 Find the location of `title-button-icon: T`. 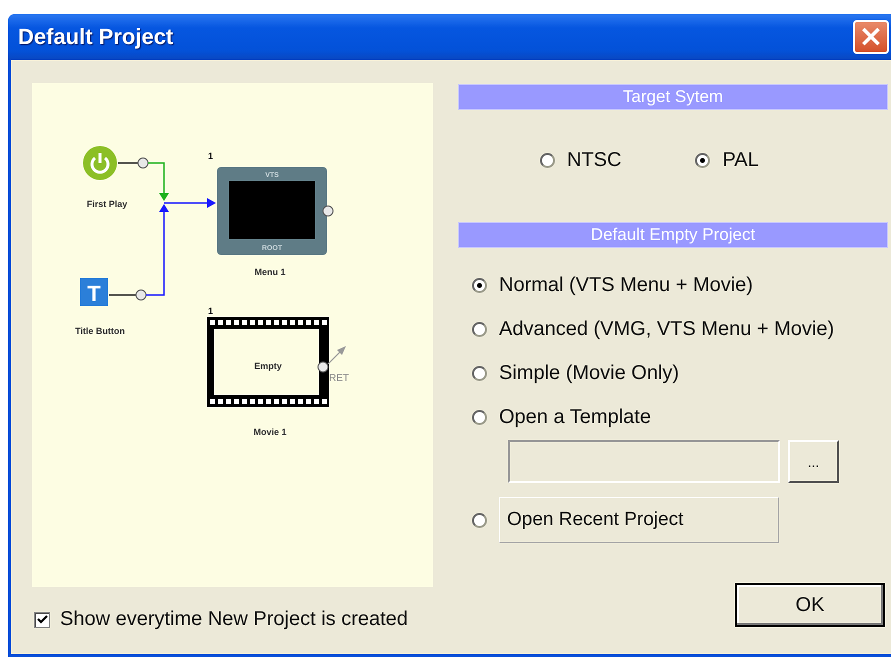

title-button-icon: T is located at coordinates (94, 292).